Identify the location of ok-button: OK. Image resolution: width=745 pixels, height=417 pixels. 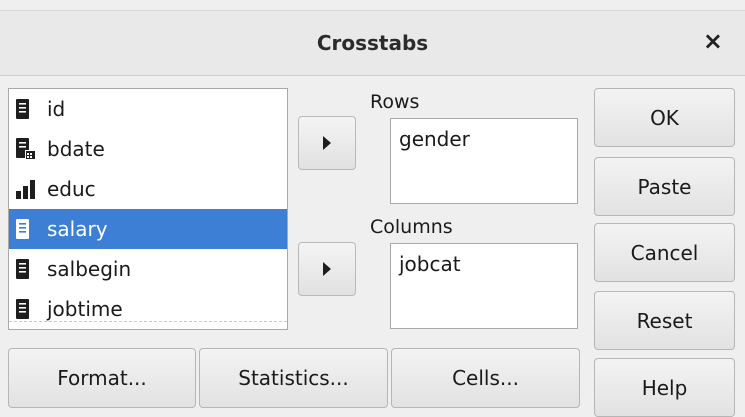
(664, 117).